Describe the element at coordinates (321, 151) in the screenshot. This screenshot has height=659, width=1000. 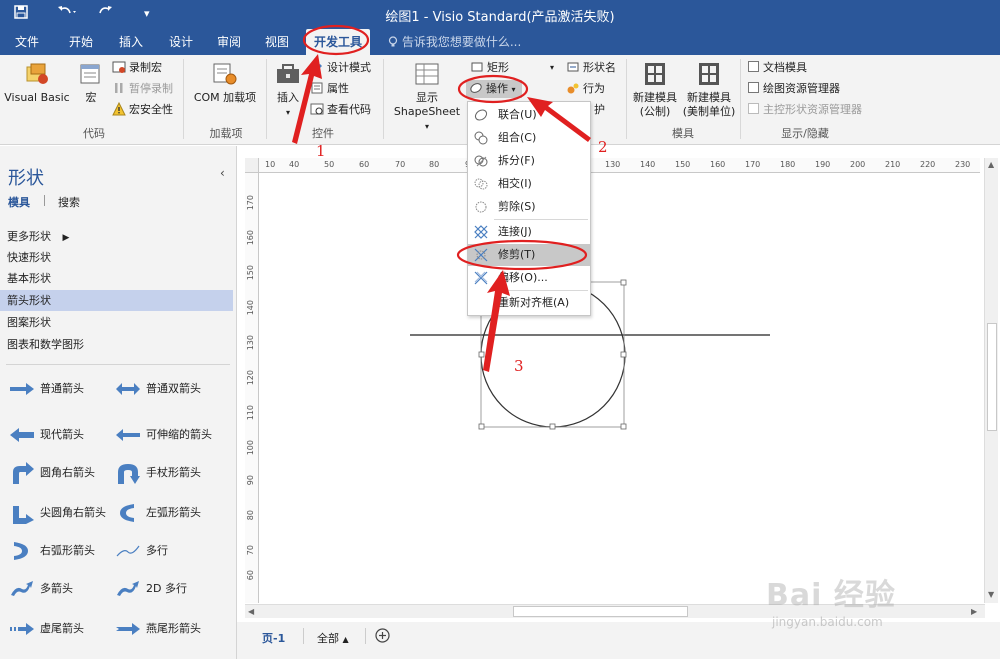
I see `annotation-number-1: 1` at that location.